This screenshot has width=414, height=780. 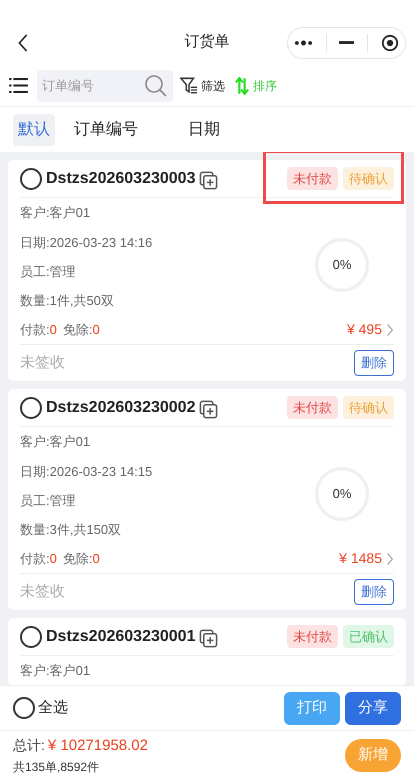 What do you see at coordinates (121, 178) in the screenshot?
I see `order-number: Dstzs202603230003` at bounding box center [121, 178].